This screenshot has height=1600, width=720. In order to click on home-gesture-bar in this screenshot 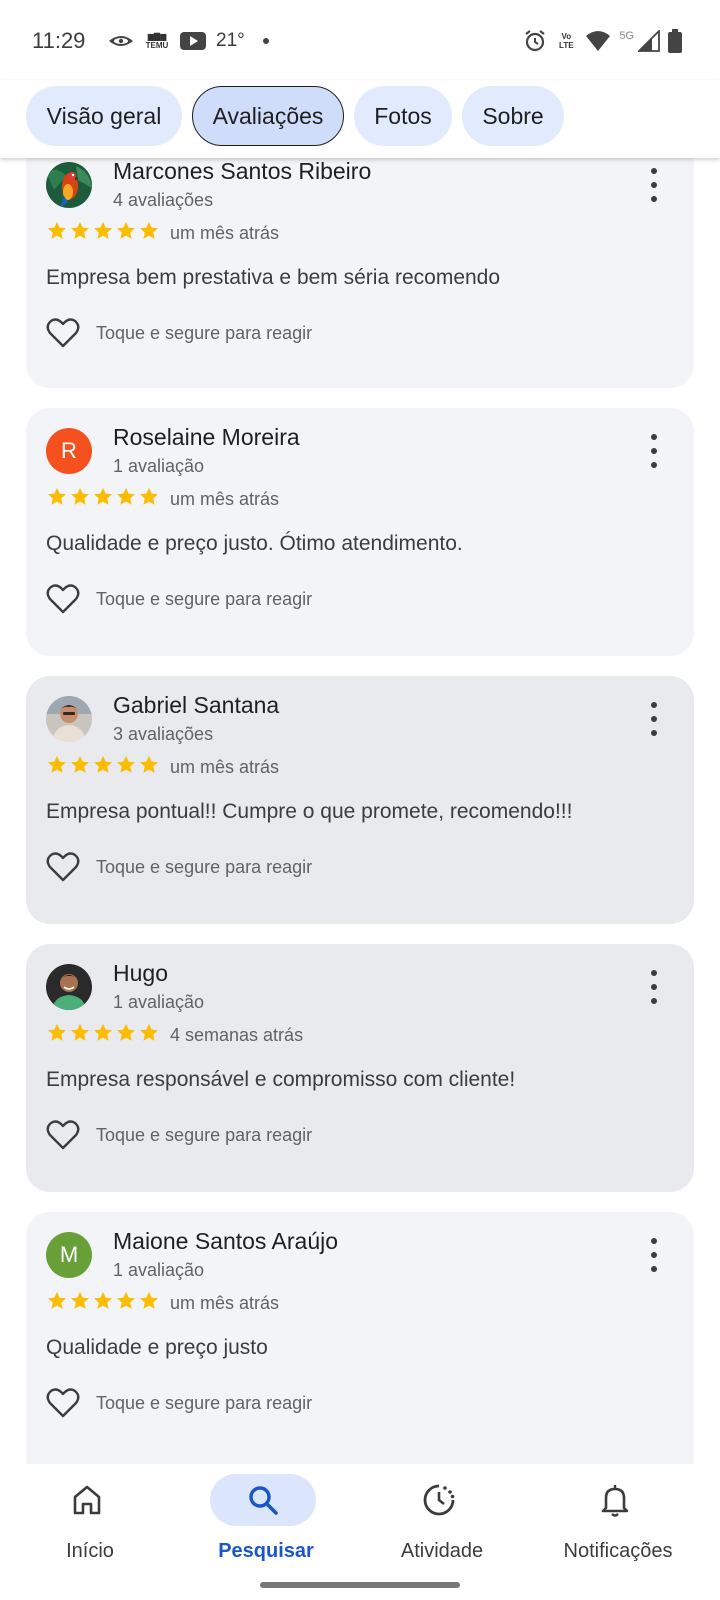, I will do `click(360, 1585)`.